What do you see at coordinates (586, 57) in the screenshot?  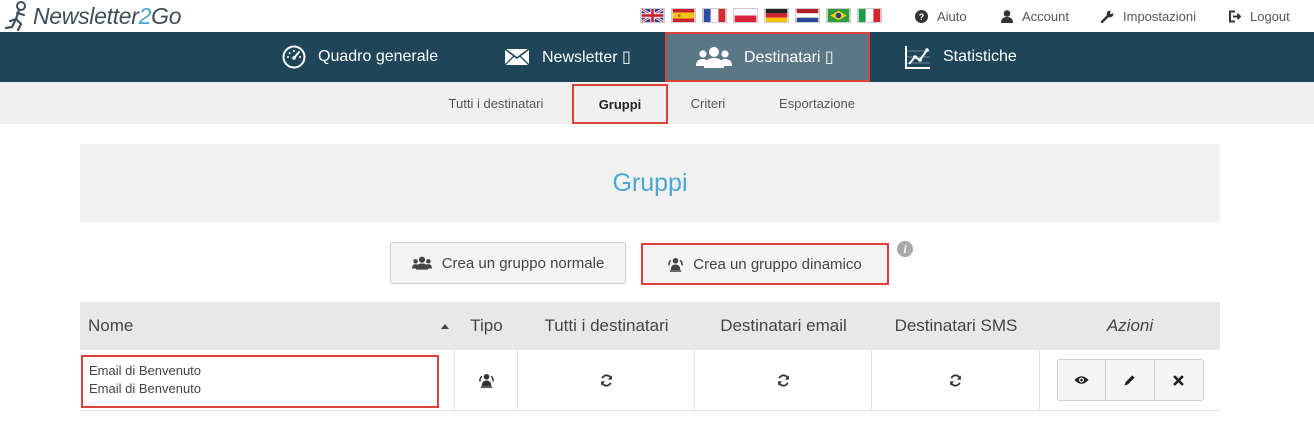 I see `nav-newsletter-label: Newsletter ▯` at bounding box center [586, 57].